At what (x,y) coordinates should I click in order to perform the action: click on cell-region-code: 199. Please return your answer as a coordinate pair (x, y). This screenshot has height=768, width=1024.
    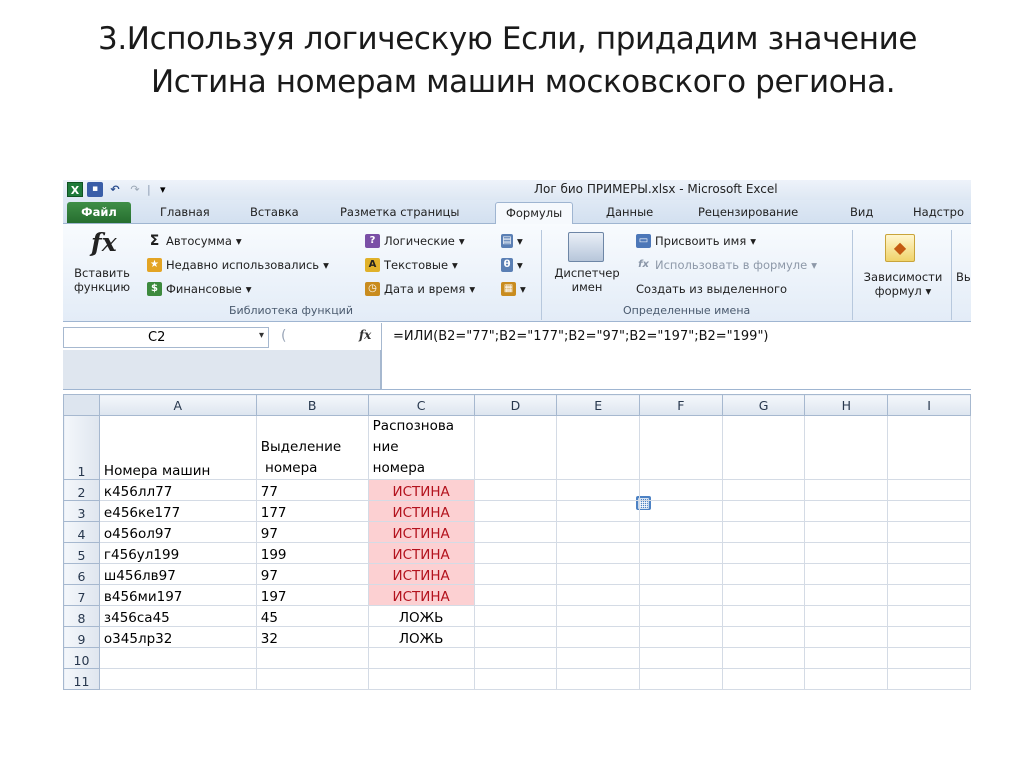
    Looking at the image, I should click on (312, 553).